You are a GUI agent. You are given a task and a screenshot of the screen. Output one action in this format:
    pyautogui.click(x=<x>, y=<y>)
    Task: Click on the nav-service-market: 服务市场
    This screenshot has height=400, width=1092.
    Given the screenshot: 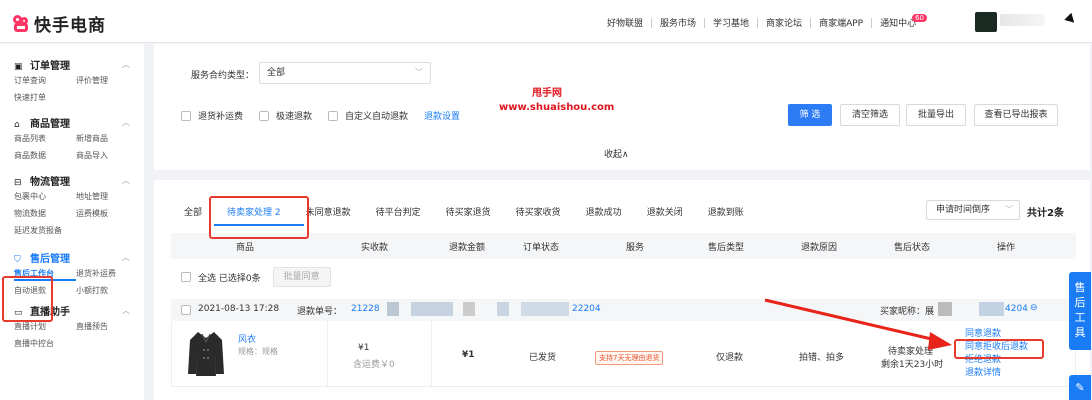 What is the action you would take?
    pyautogui.click(x=678, y=22)
    